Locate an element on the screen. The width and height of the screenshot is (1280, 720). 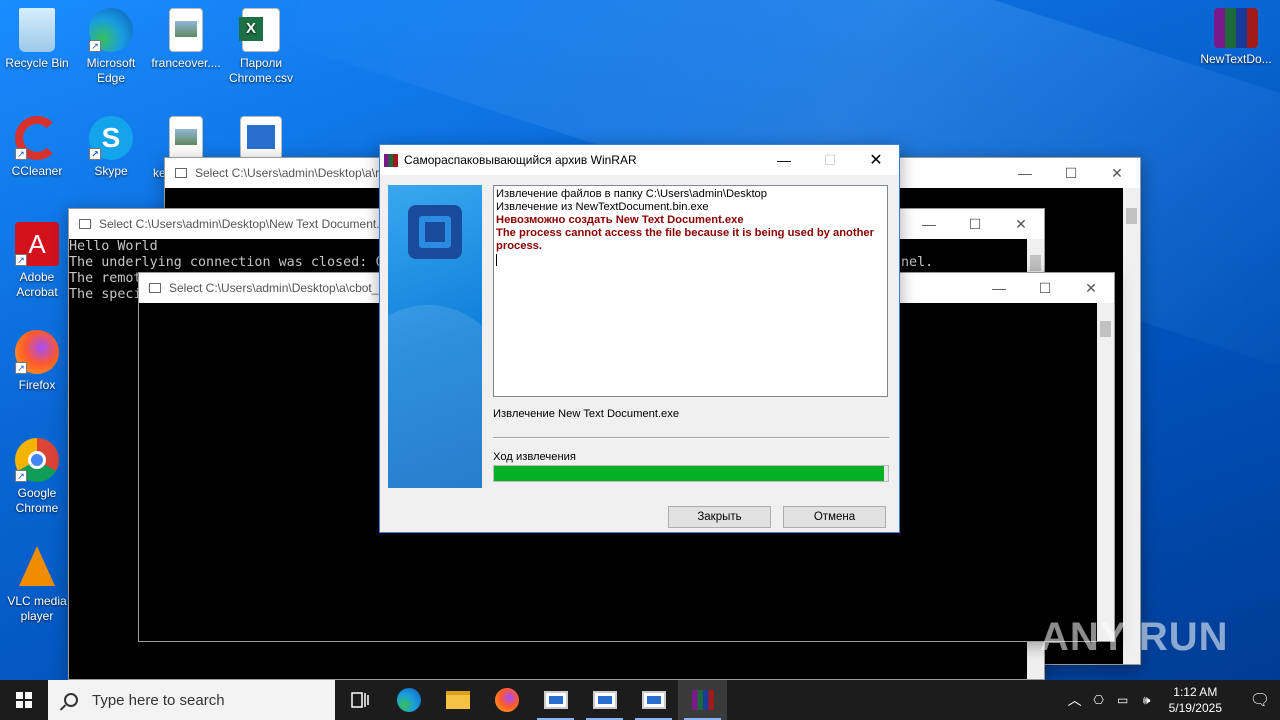
window-titlebar: Самораспаковывающийся архив WinRAR — ☐ ✕ is located at coordinates (639, 160).